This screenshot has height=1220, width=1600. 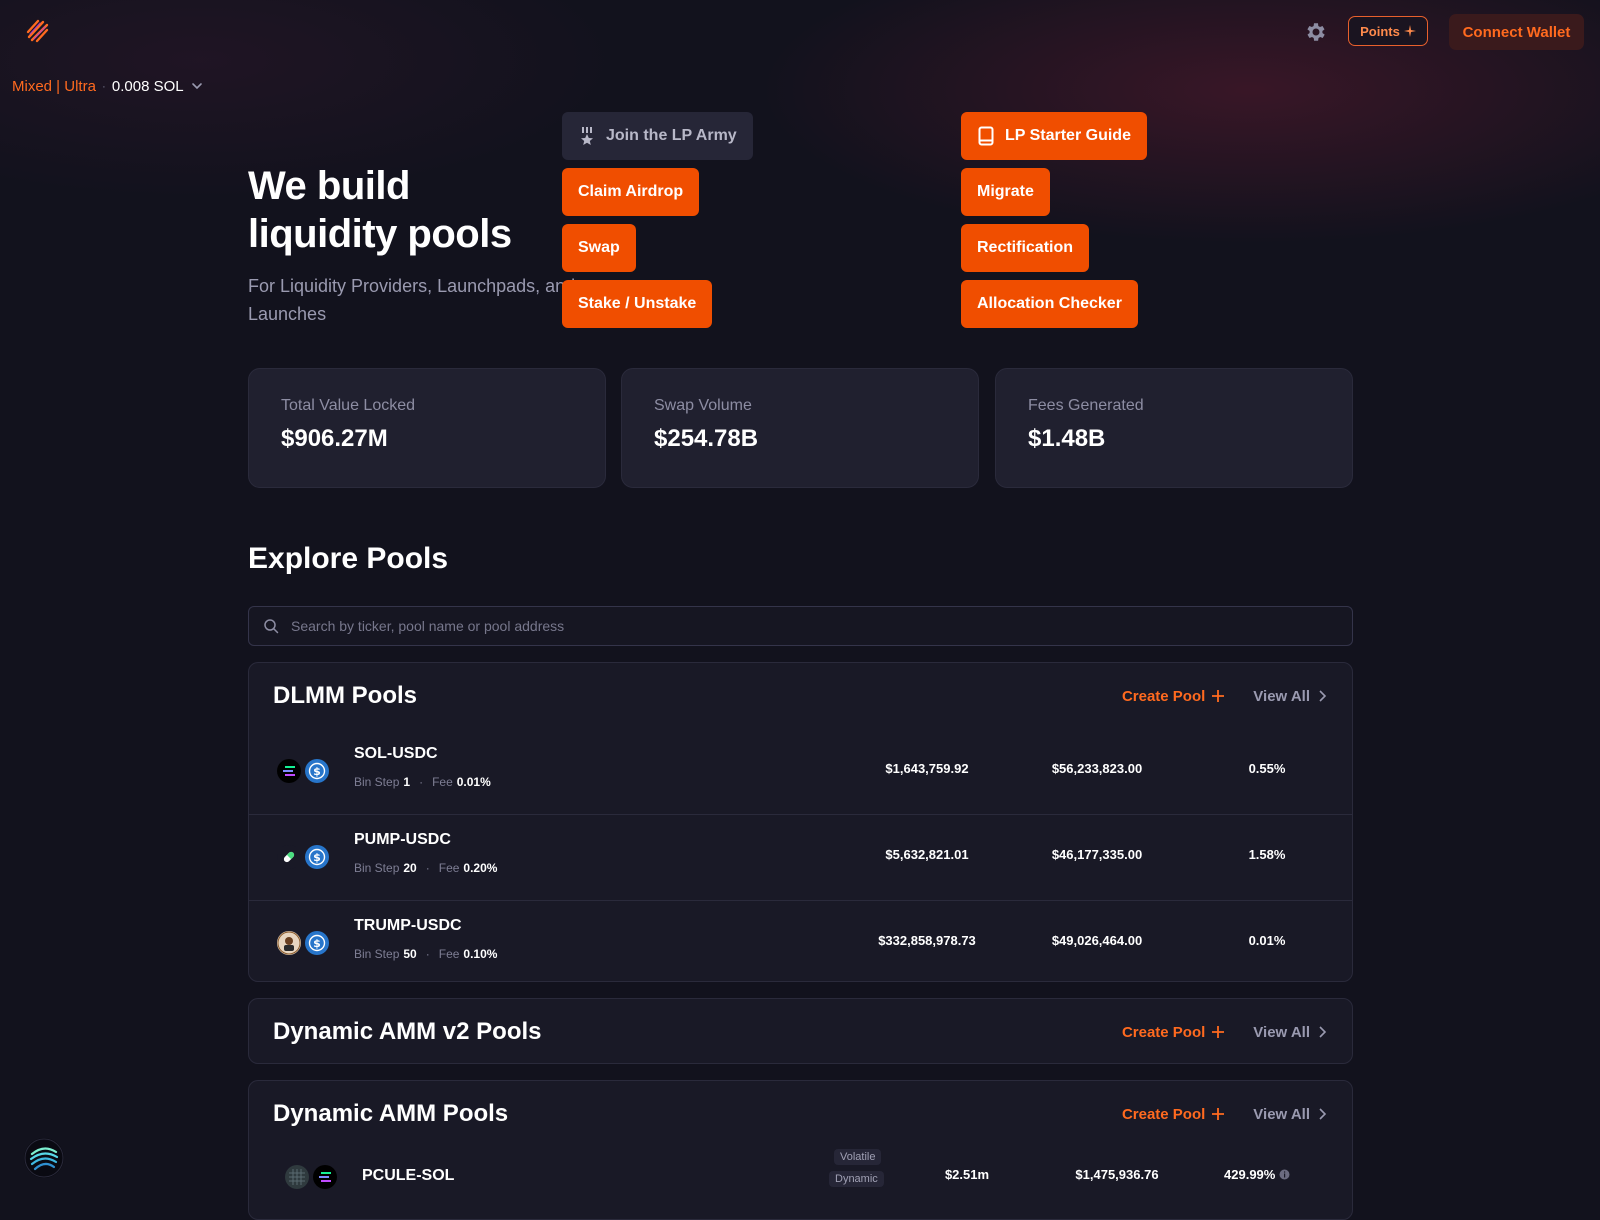 What do you see at coordinates (1068, 135) in the screenshot?
I see `lp-starter-guide-label: LP Starter Guide` at bounding box center [1068, 135].